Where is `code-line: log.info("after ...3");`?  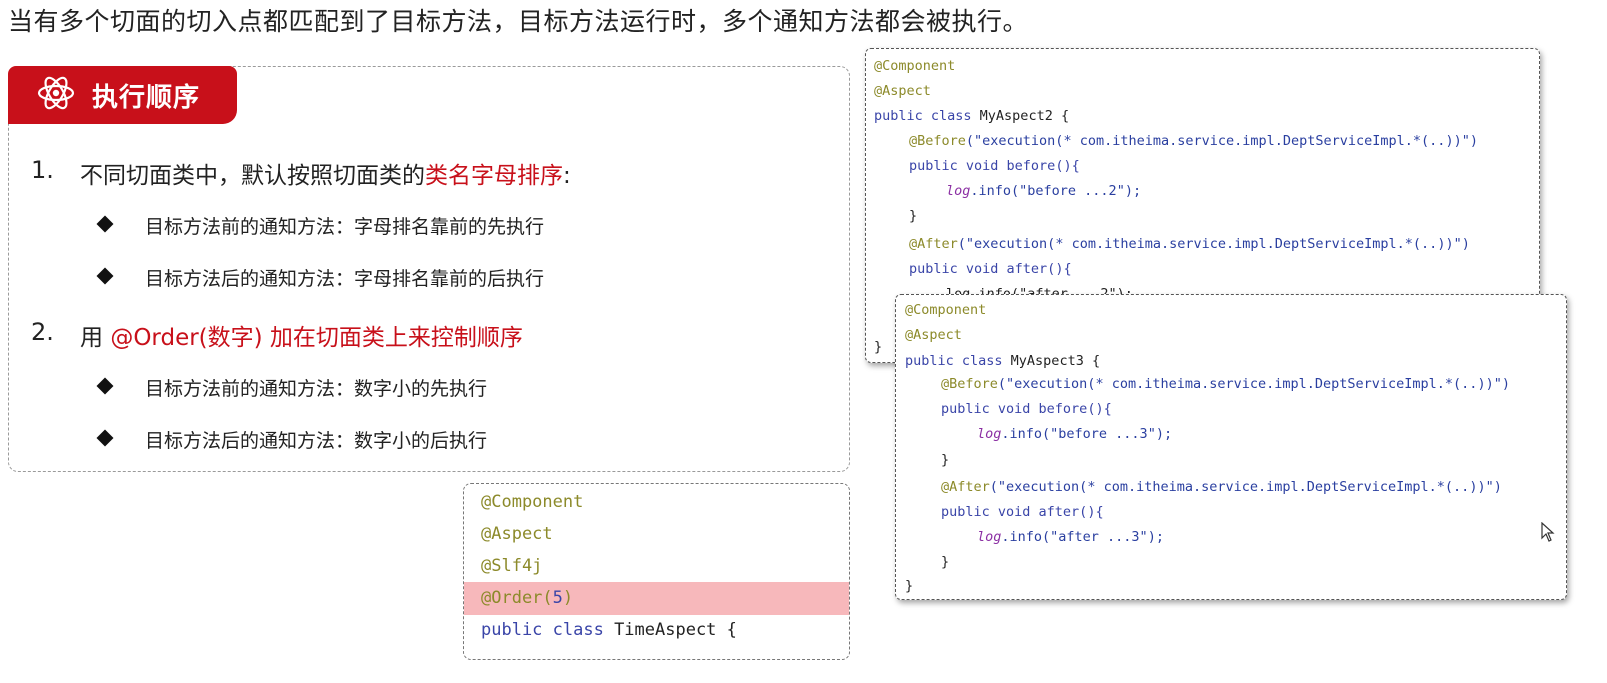
code-line: log.info("after ...3"); is located at coordinates (1070, 537).